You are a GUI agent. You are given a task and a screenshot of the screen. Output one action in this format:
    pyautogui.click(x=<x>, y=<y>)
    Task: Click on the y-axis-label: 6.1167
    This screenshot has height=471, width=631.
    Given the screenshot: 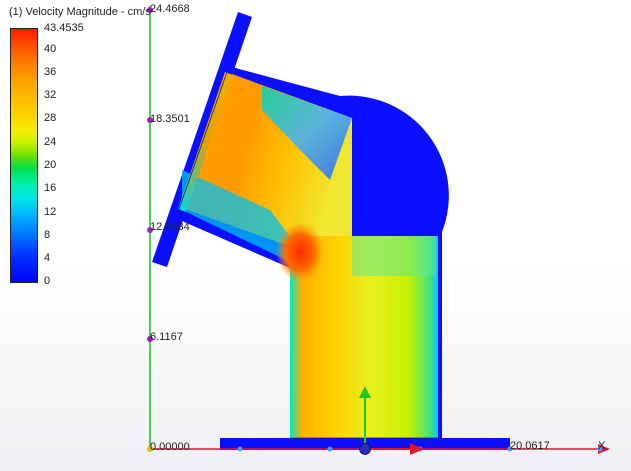 What is the action you would take?
    pyautogui.click(x=166, y=337)
    